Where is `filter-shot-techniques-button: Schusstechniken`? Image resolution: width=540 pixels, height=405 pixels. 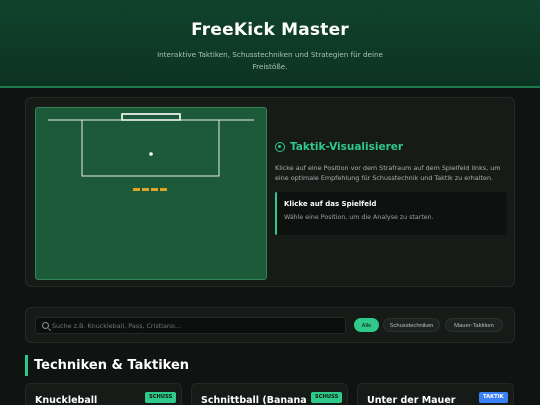 filter-shot-techniques-button: Schusstechniken is located at coordinates (411, 325).